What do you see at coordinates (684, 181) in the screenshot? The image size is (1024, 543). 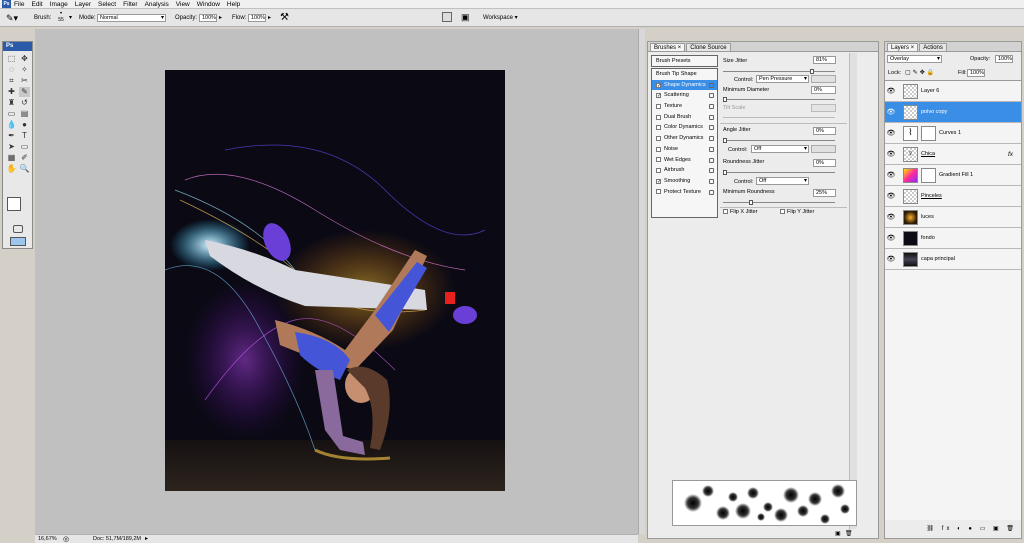 I see `brush-option-item: ✓ Smoothing` at bounding box center [684, 181].